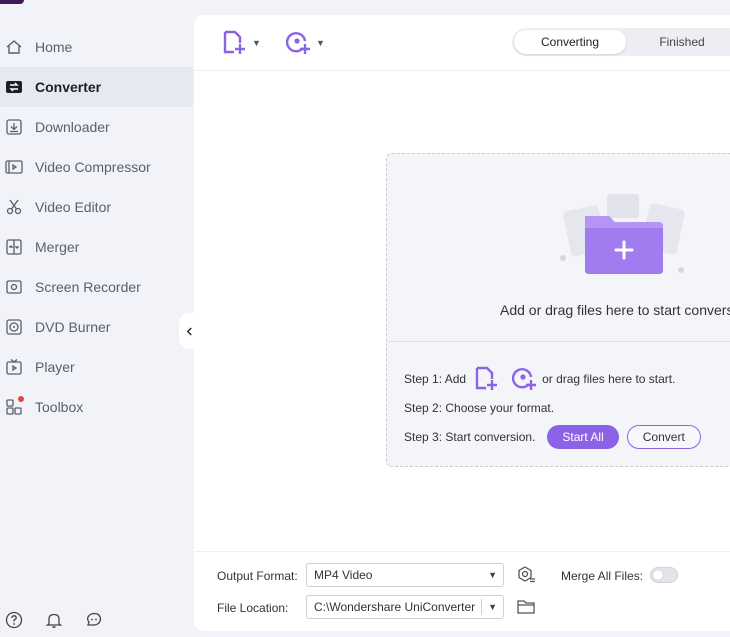 The width and height of the screenshot is (730, 637). What do you see at coordinates (55, 367) in the screenshot?
I see `sidebar-item-label: Player` at bounding box center [55, 367].